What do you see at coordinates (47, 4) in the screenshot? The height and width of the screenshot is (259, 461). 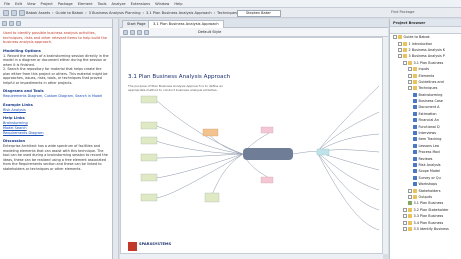 I see `menu-project: Project` at bounding box center [47, 4].